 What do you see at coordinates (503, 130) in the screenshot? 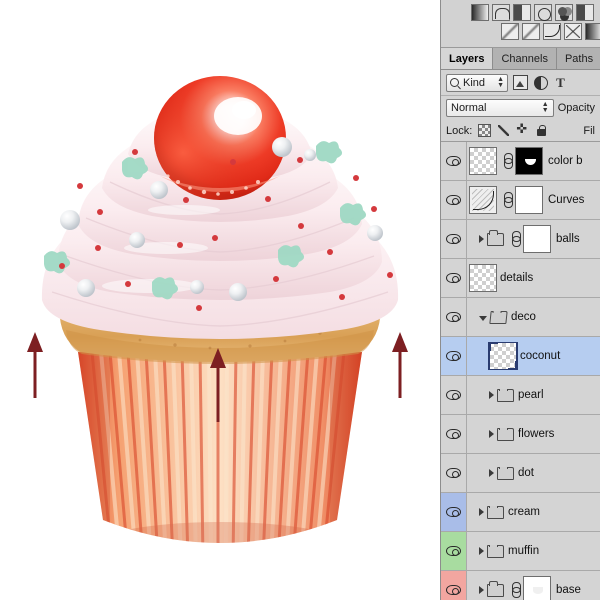
I see `lock-image-pixels-icon` at bounding box center [503, 130].